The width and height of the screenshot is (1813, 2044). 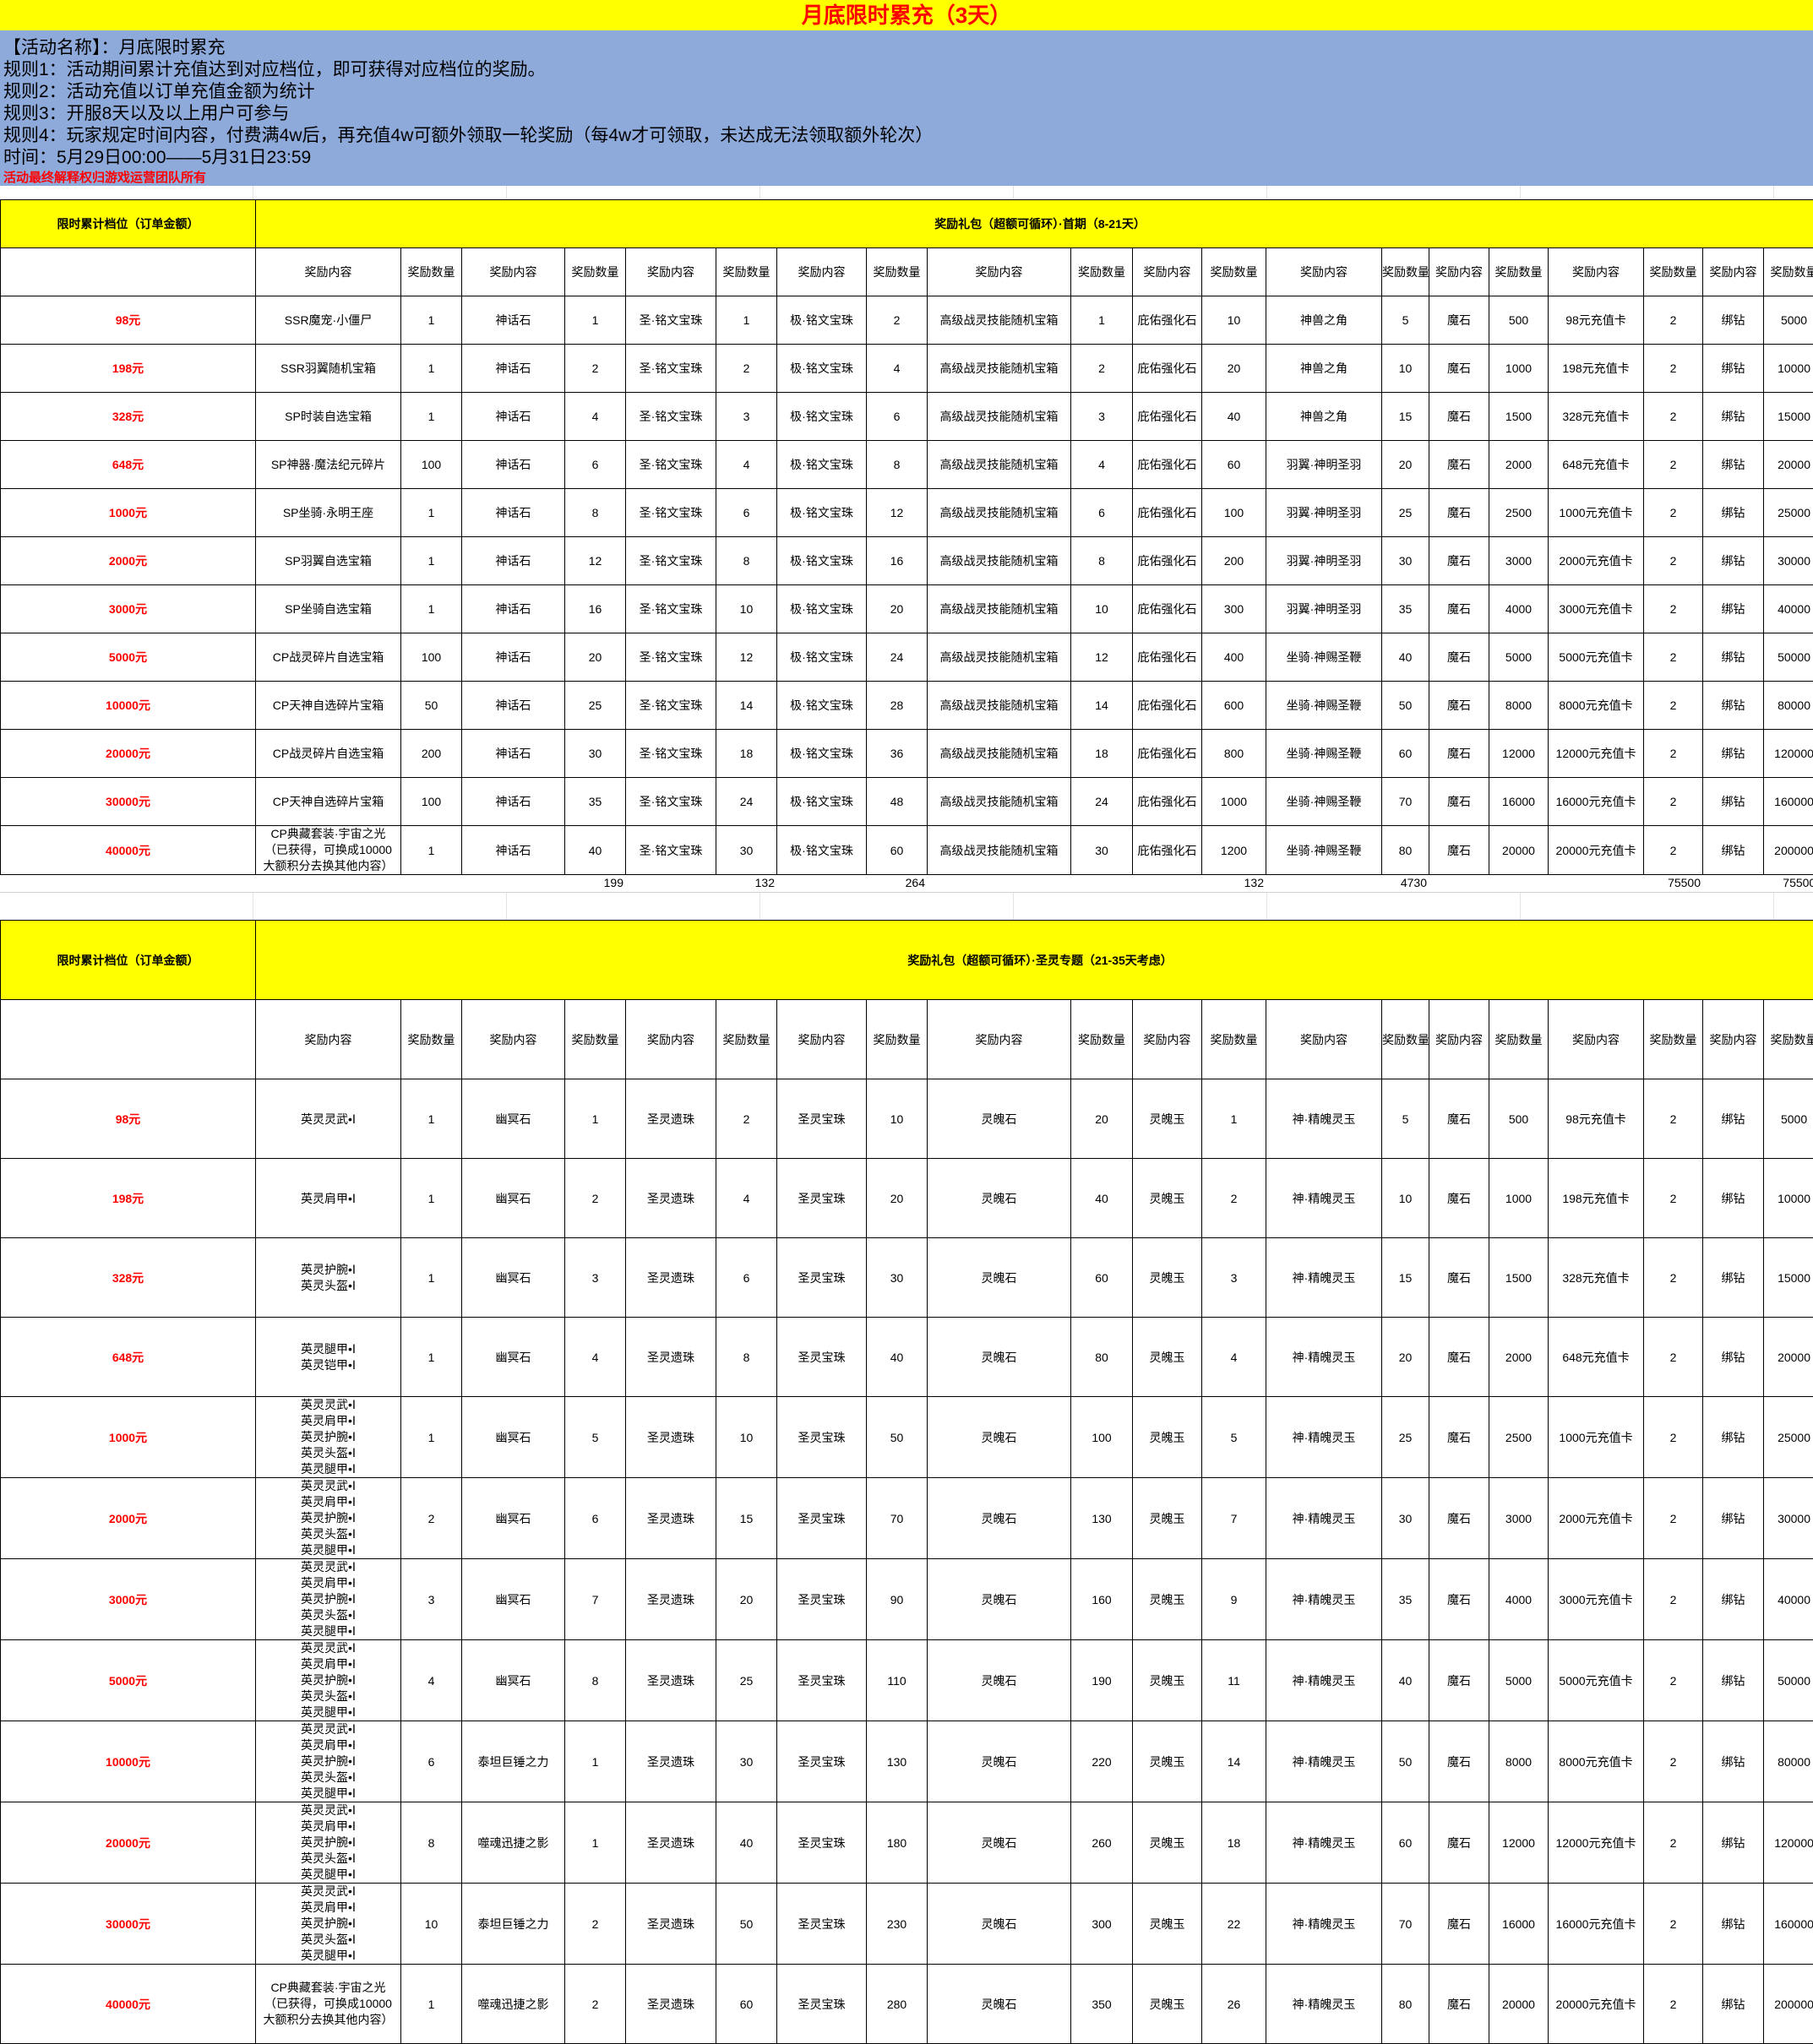 I want to click on reward-content-cell: 幽冥石, so click(x=513, y=1357).